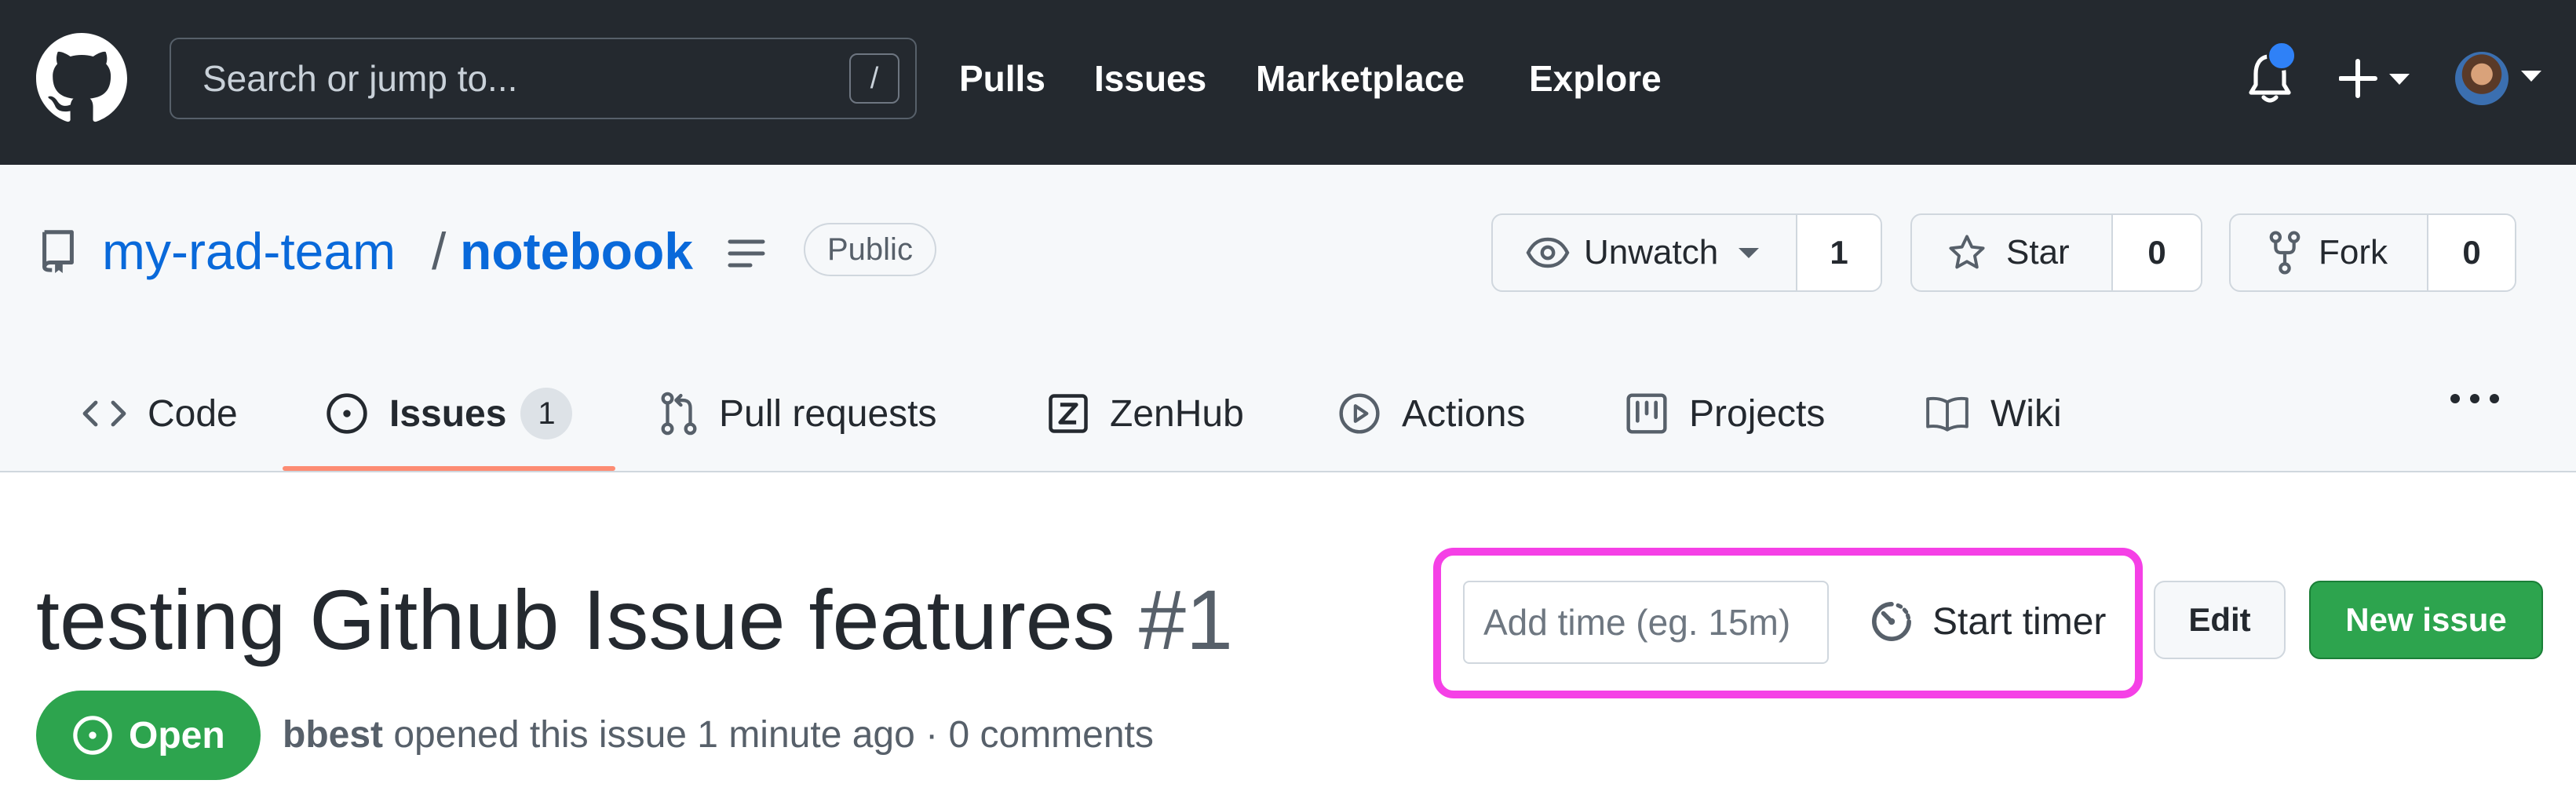  I want to click on tab-wiki: Wiki, so click(1993, 413).